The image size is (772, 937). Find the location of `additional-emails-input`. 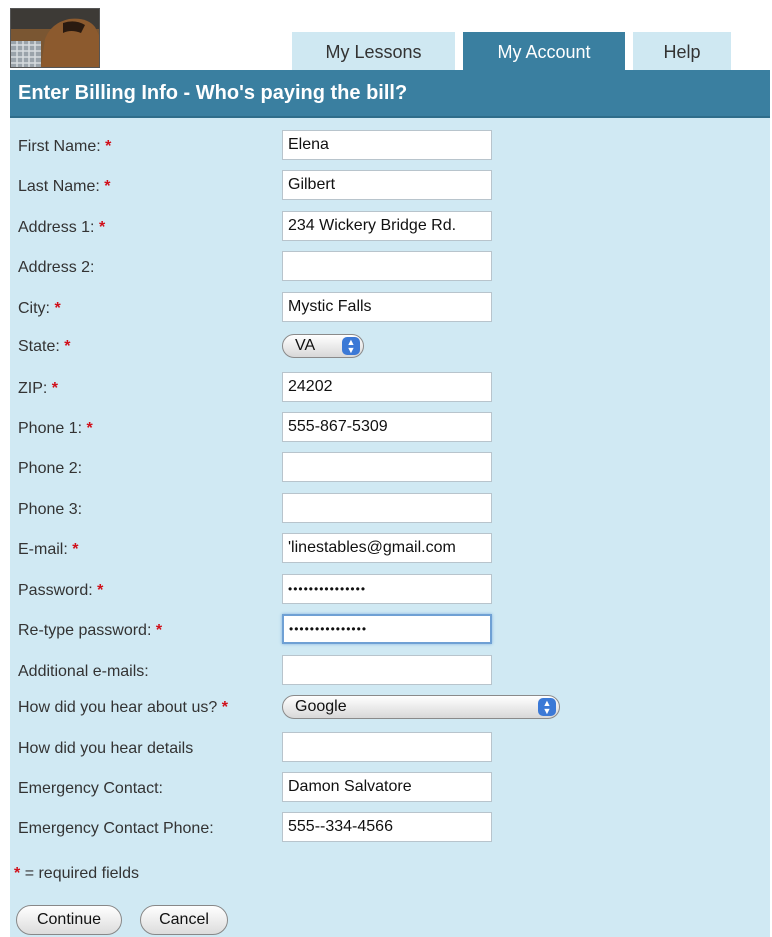

additional-emails-input is located at coordinates (387, 670).